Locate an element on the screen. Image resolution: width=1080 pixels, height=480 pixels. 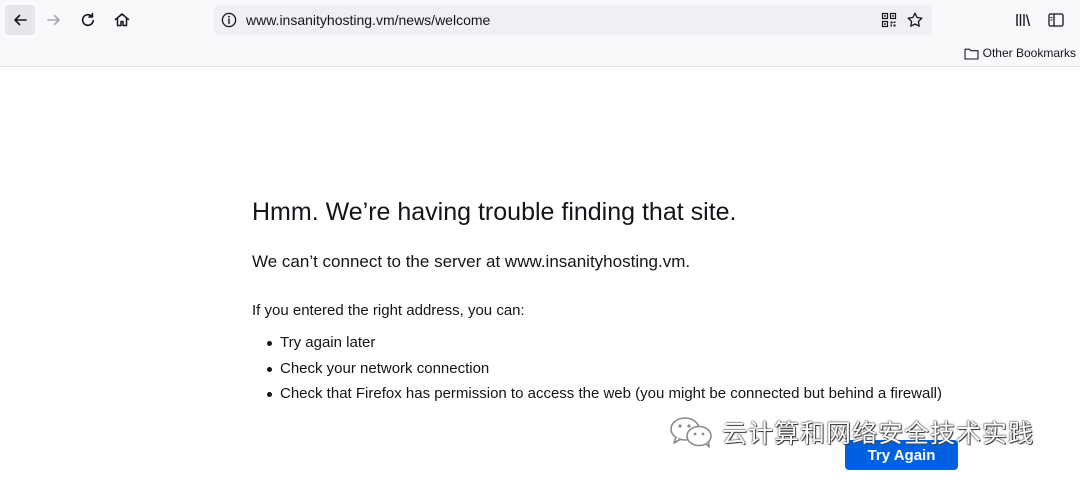
home-button is located at coordinates (122, 20).